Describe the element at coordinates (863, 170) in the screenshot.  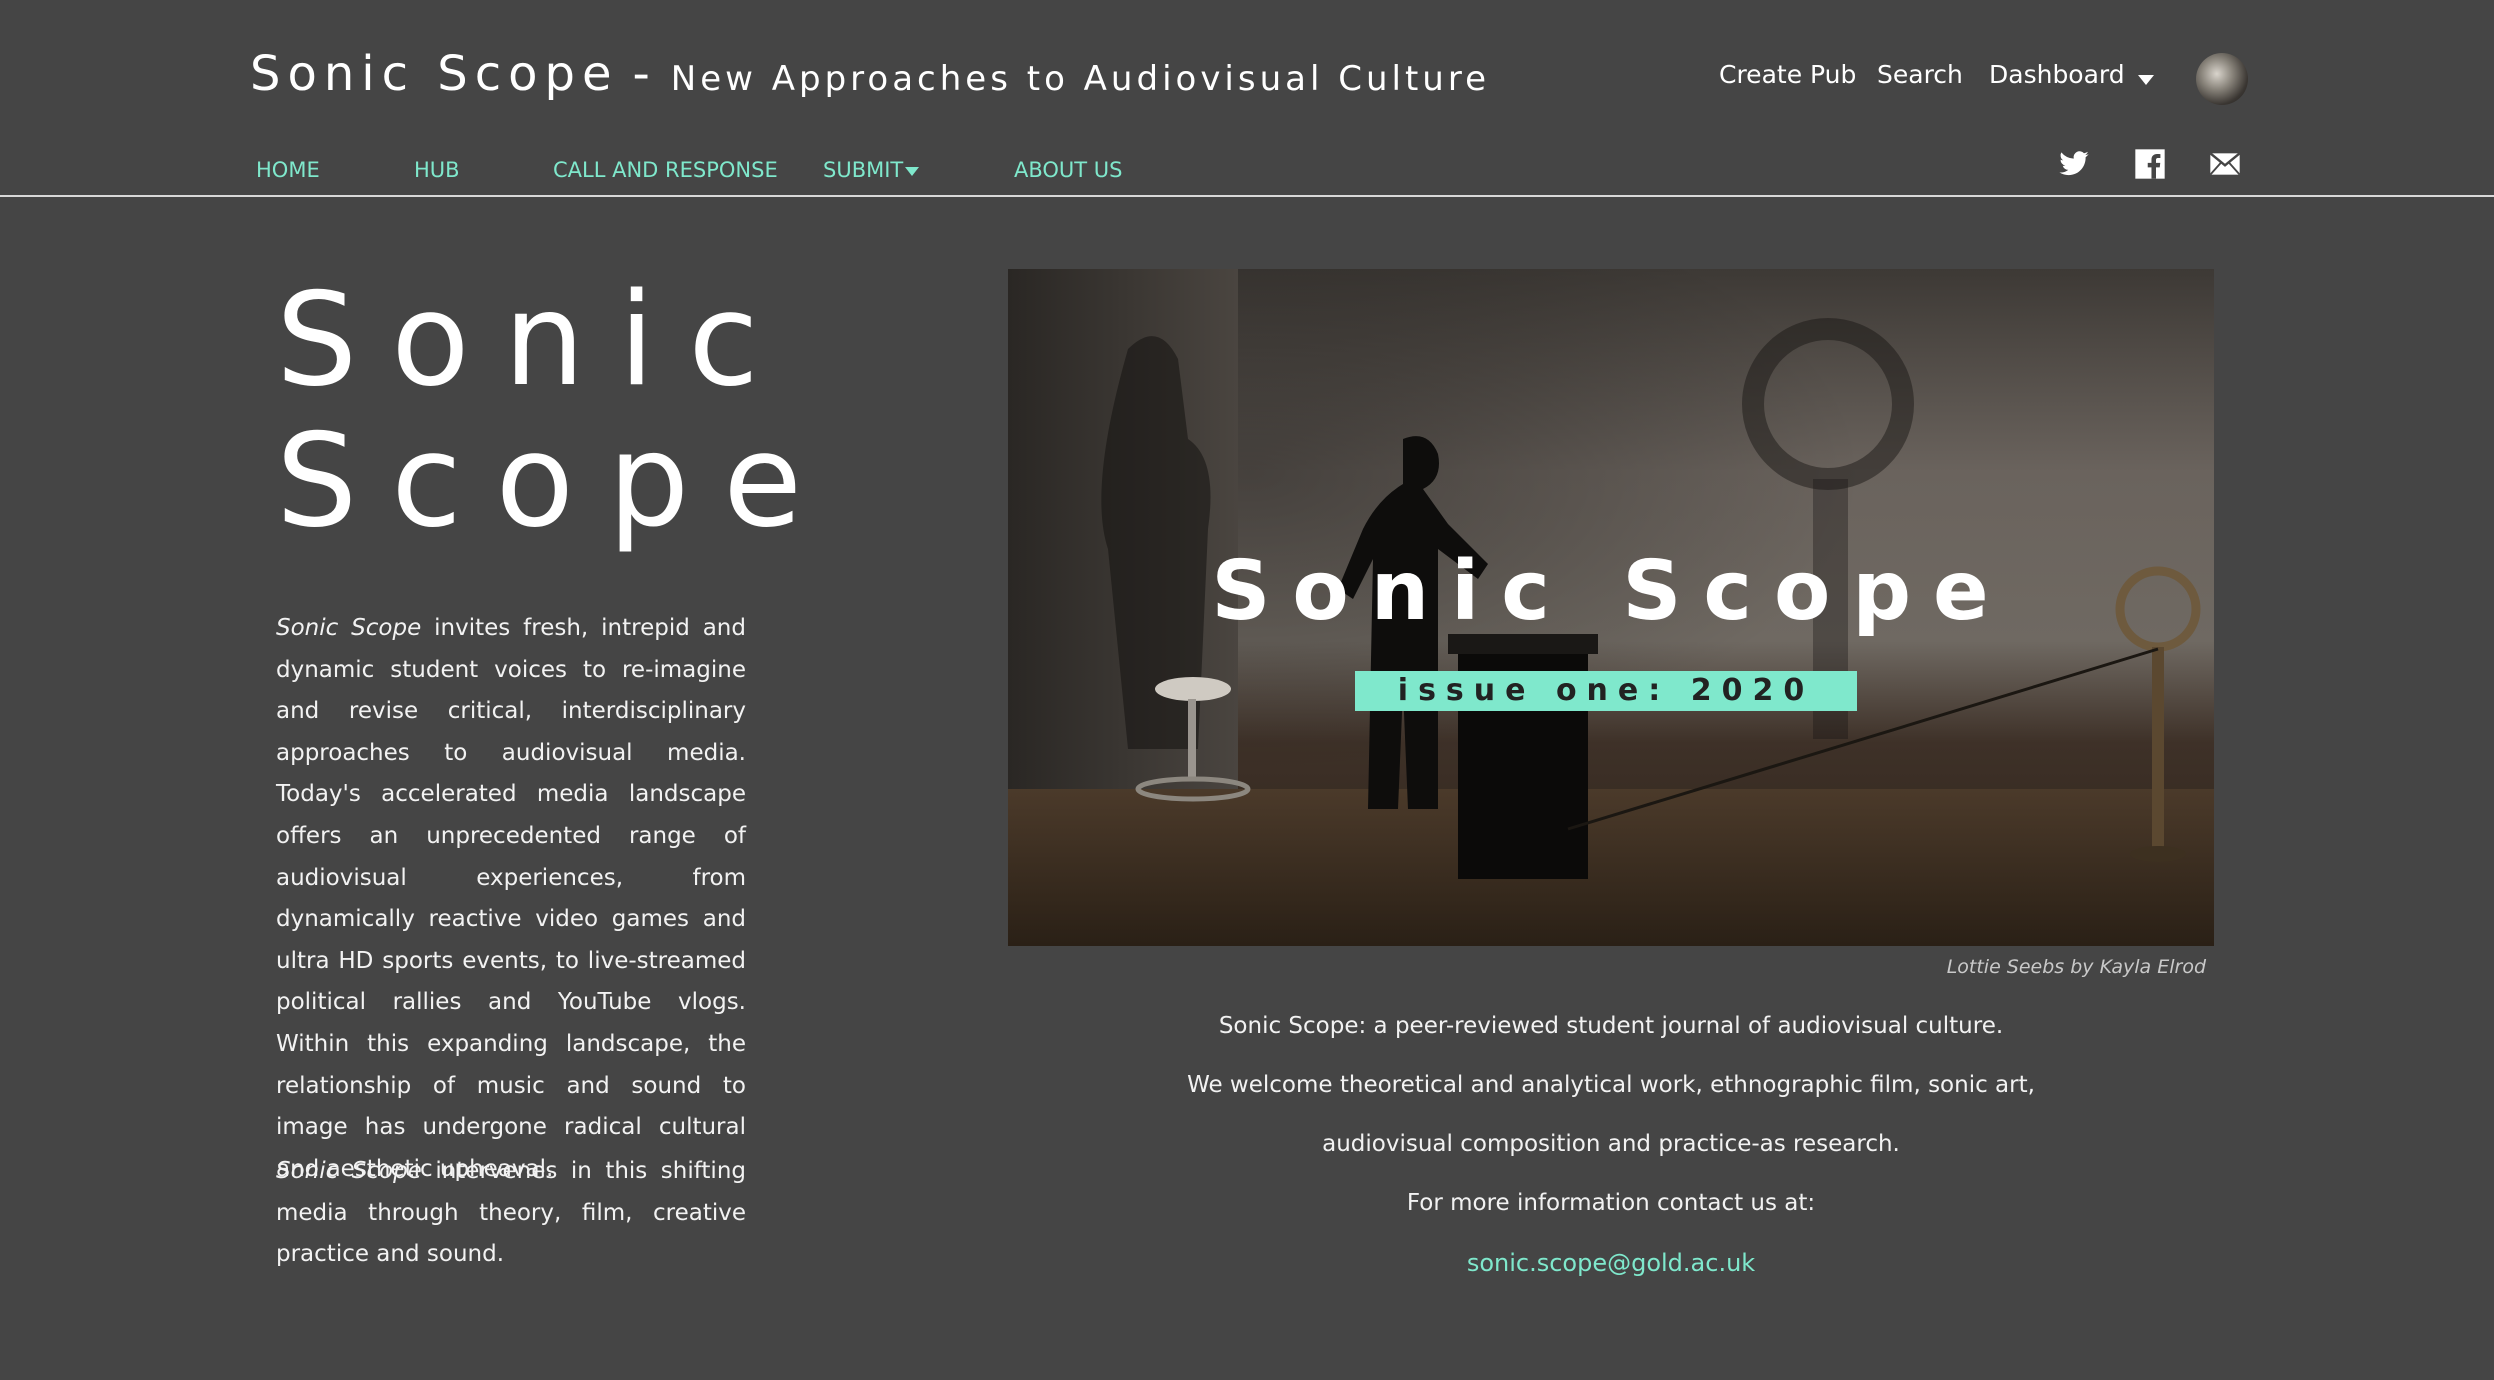
I see `nav-submit: SUBMIT` at that location.